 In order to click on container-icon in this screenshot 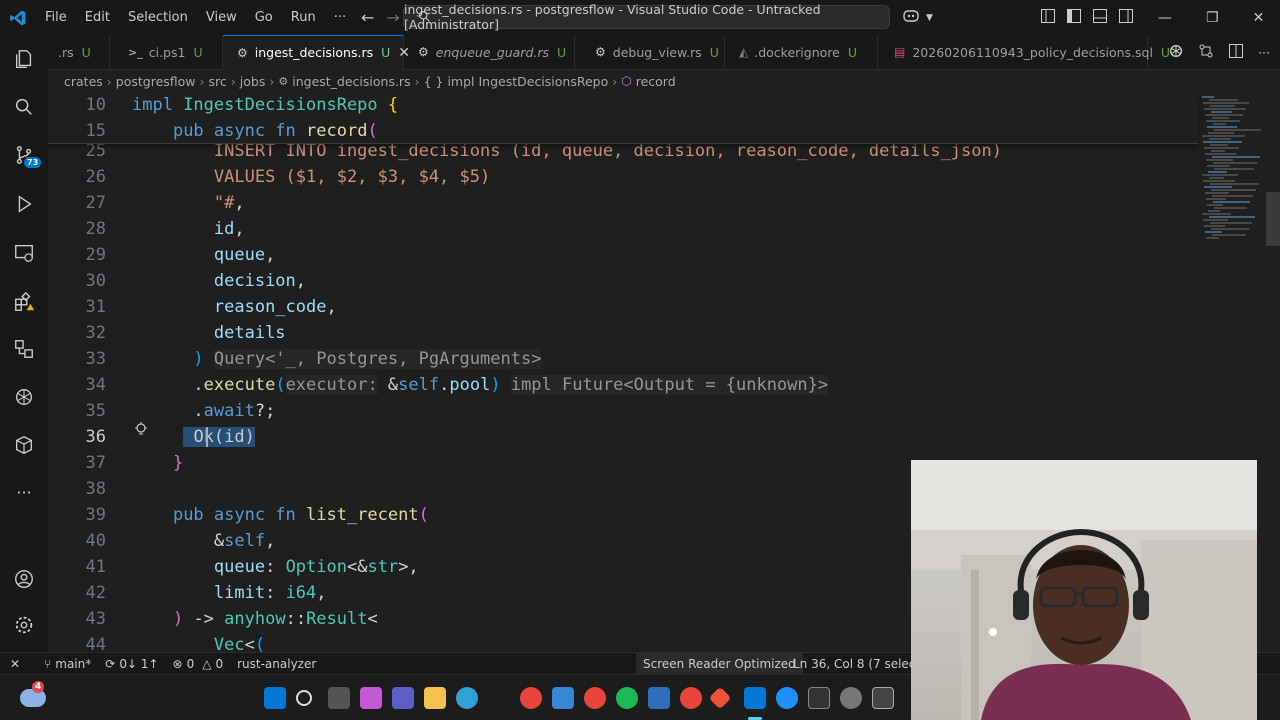, I will do `click(24, 445)`.